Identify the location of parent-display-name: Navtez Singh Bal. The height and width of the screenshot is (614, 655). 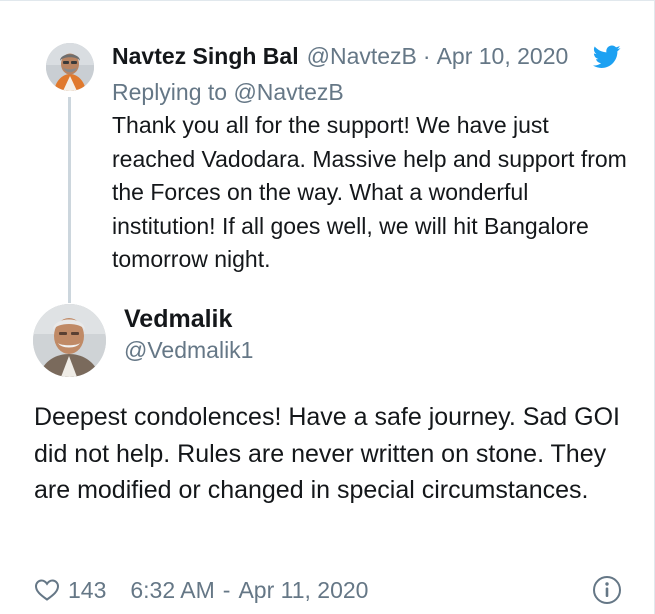
(205, 56).